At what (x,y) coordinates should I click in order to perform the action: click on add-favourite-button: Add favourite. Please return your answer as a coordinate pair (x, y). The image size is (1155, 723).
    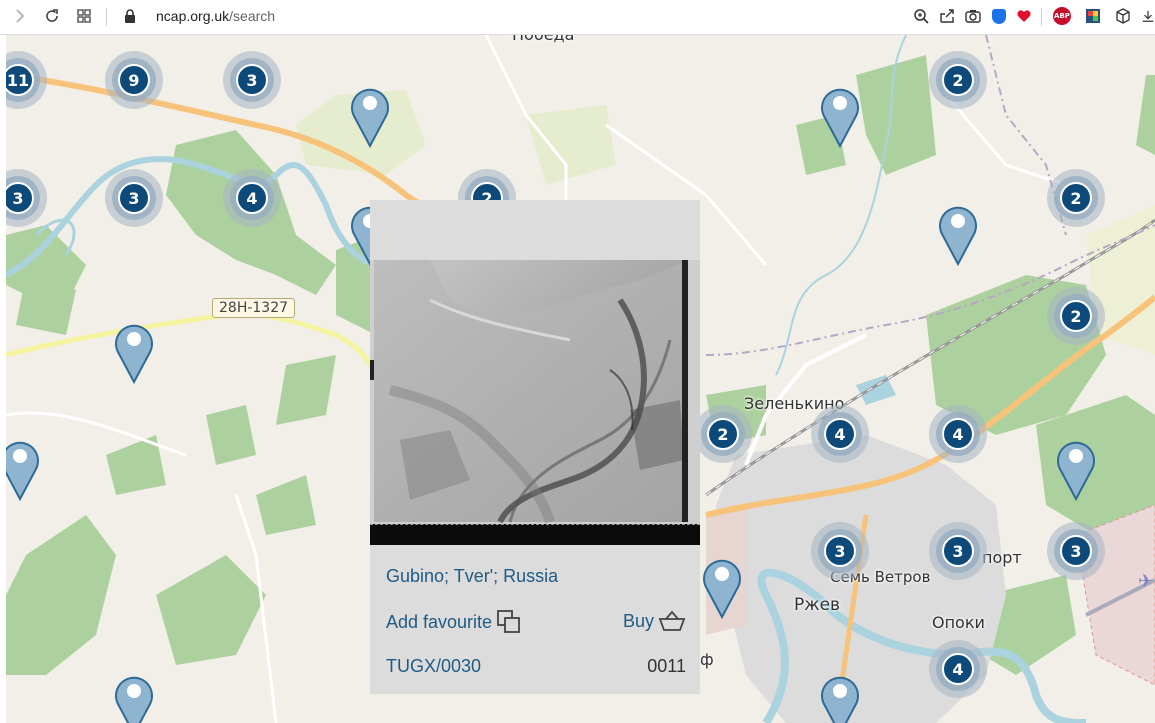
    Looking at the image, I should click on (454, 622).